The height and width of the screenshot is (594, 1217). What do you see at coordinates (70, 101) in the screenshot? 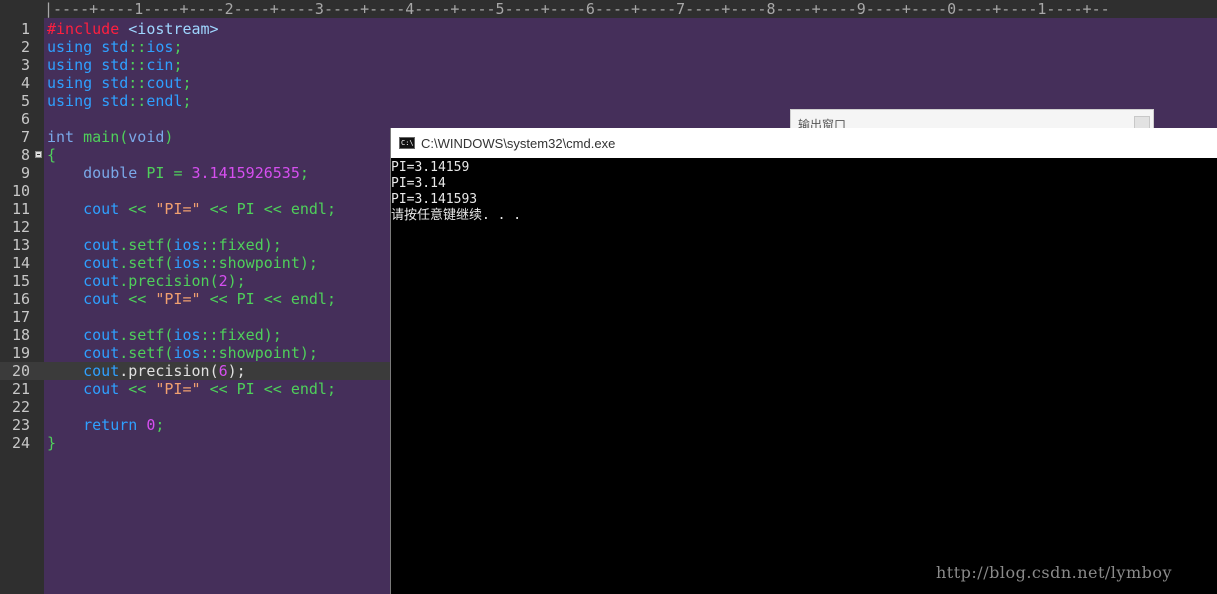
I see `code-token: using` at bounding box center [70, 101].